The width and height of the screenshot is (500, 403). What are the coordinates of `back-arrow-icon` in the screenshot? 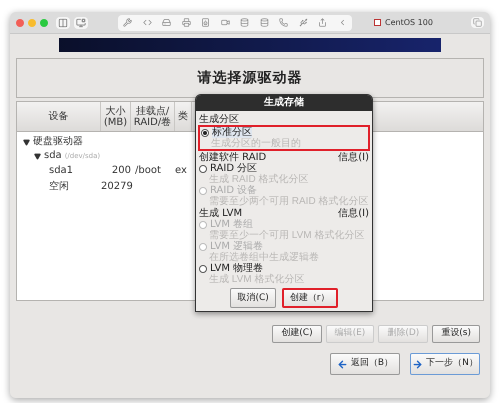 It's located at (342, 364).